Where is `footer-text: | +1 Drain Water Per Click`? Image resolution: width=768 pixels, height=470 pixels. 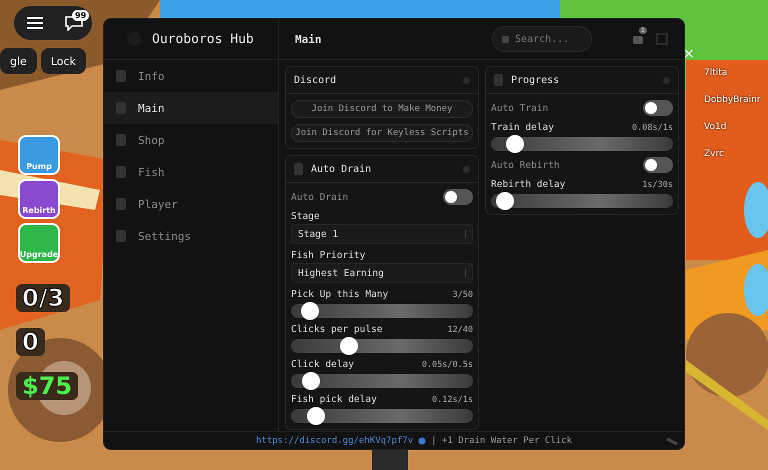 footer-text: | +1 Drain Water Per Click is located at coordinates (501, 441).